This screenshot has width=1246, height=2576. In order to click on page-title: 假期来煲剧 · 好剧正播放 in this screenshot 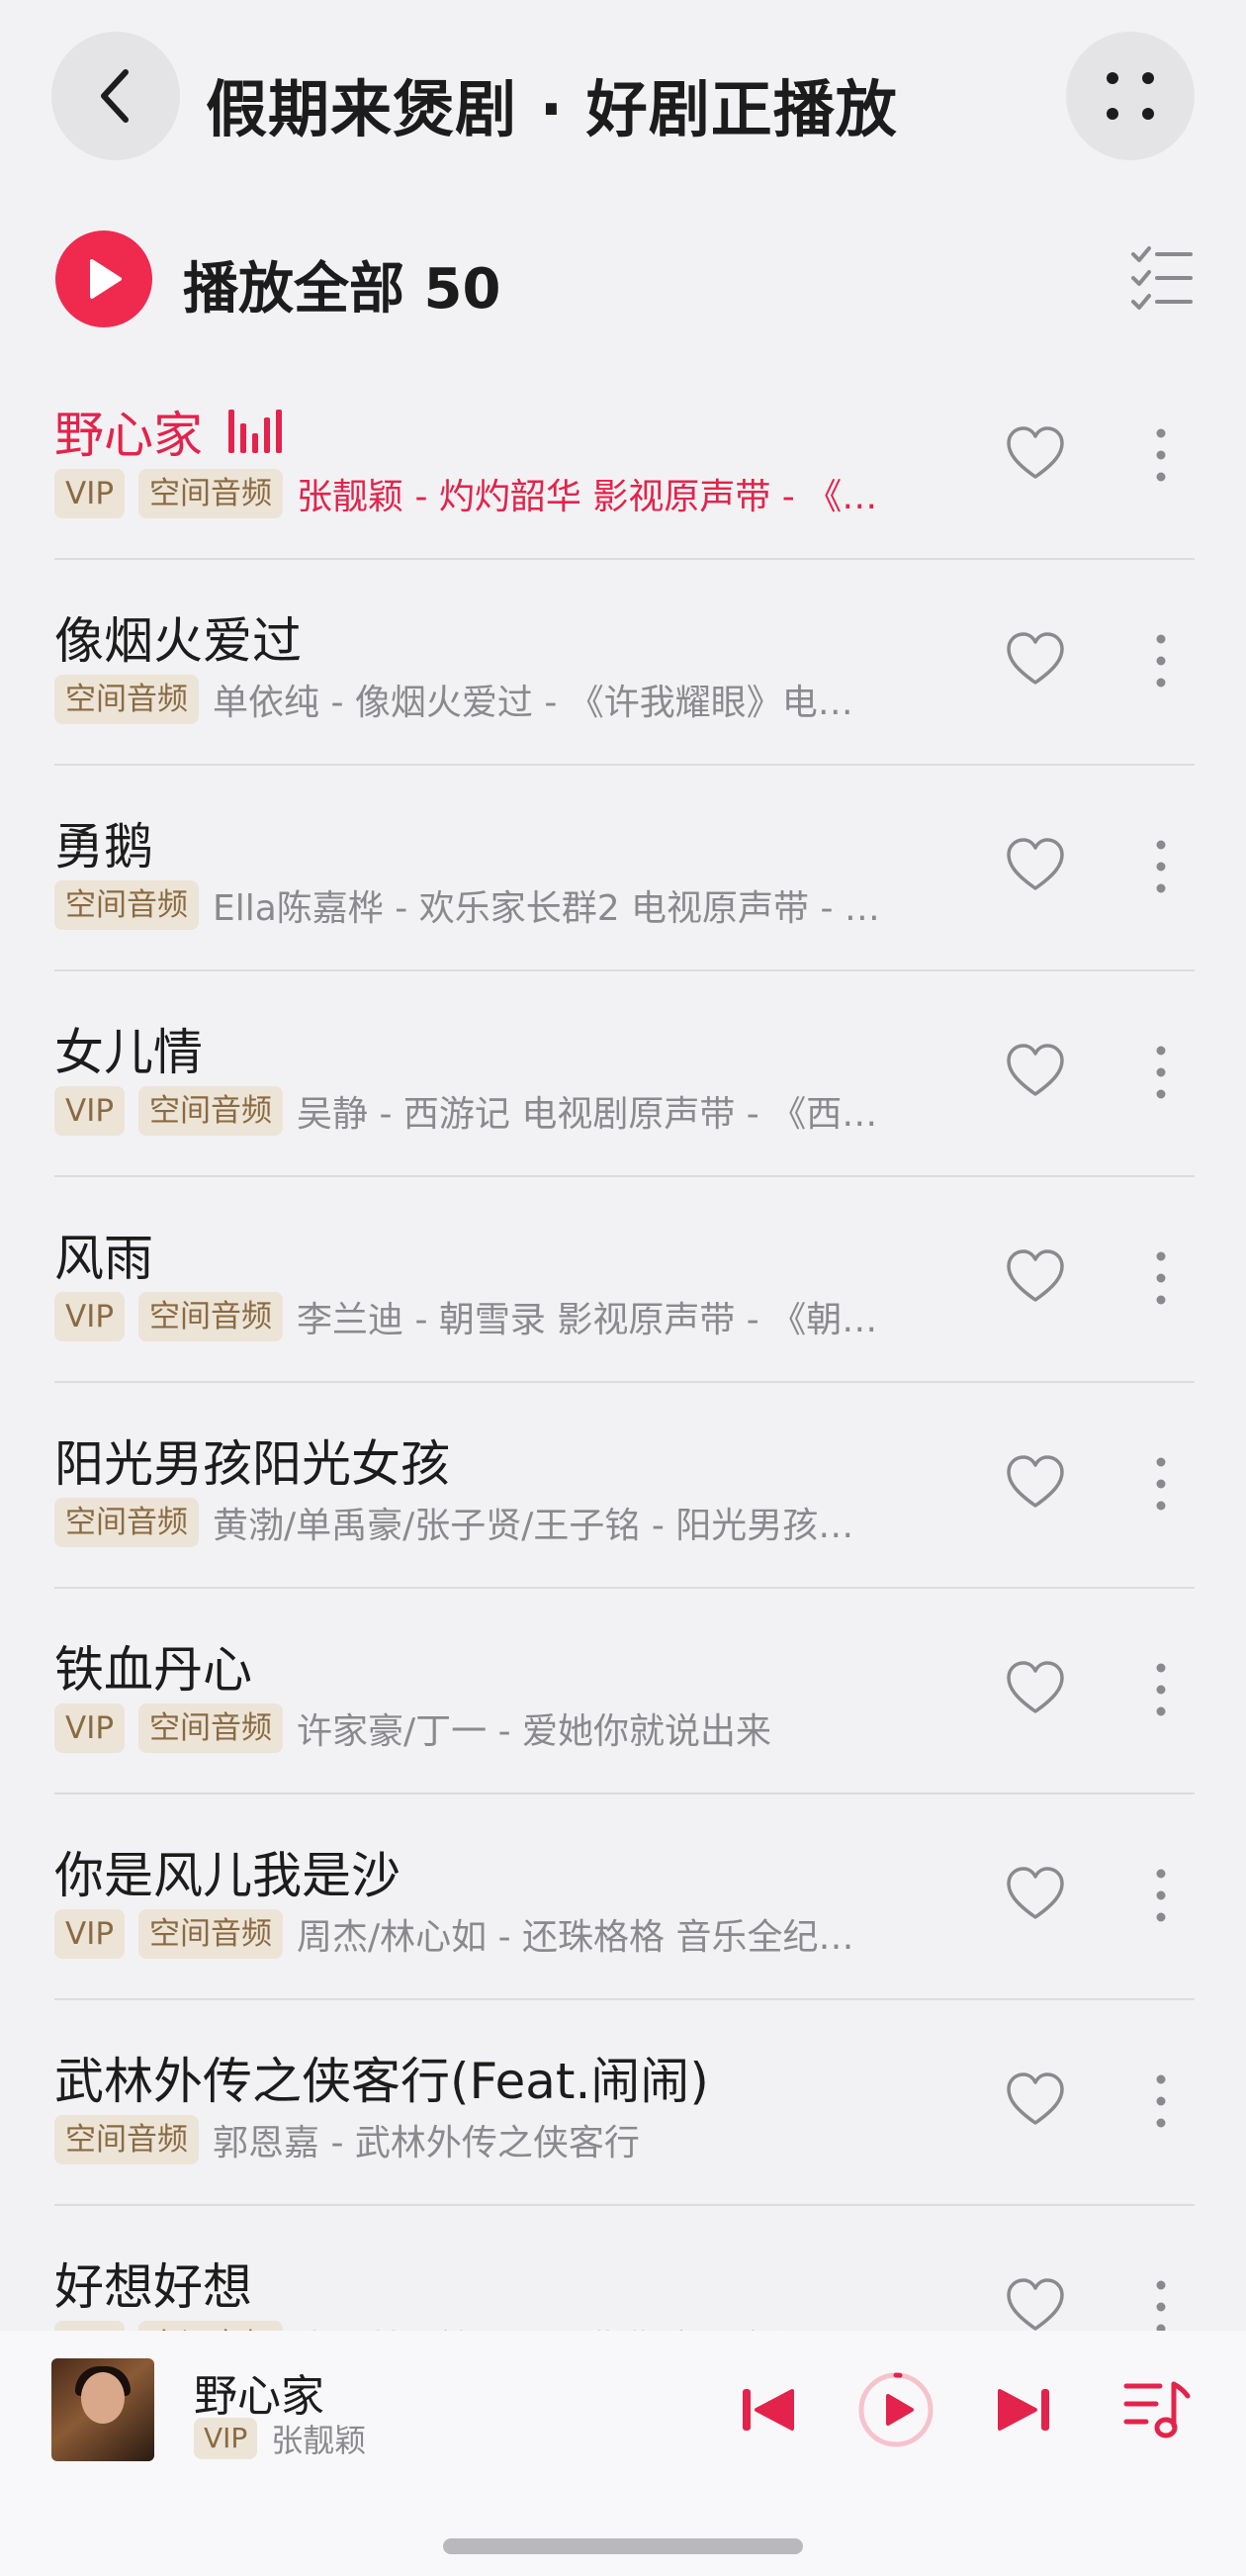, I will do `click(552, 109)`.